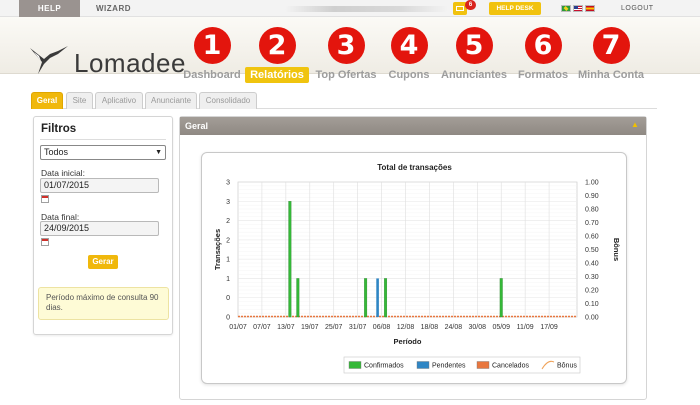  Describe the element at coordinates (616, 249) in the screenshot. I see `y2-axis-label: Bônus` at that location.